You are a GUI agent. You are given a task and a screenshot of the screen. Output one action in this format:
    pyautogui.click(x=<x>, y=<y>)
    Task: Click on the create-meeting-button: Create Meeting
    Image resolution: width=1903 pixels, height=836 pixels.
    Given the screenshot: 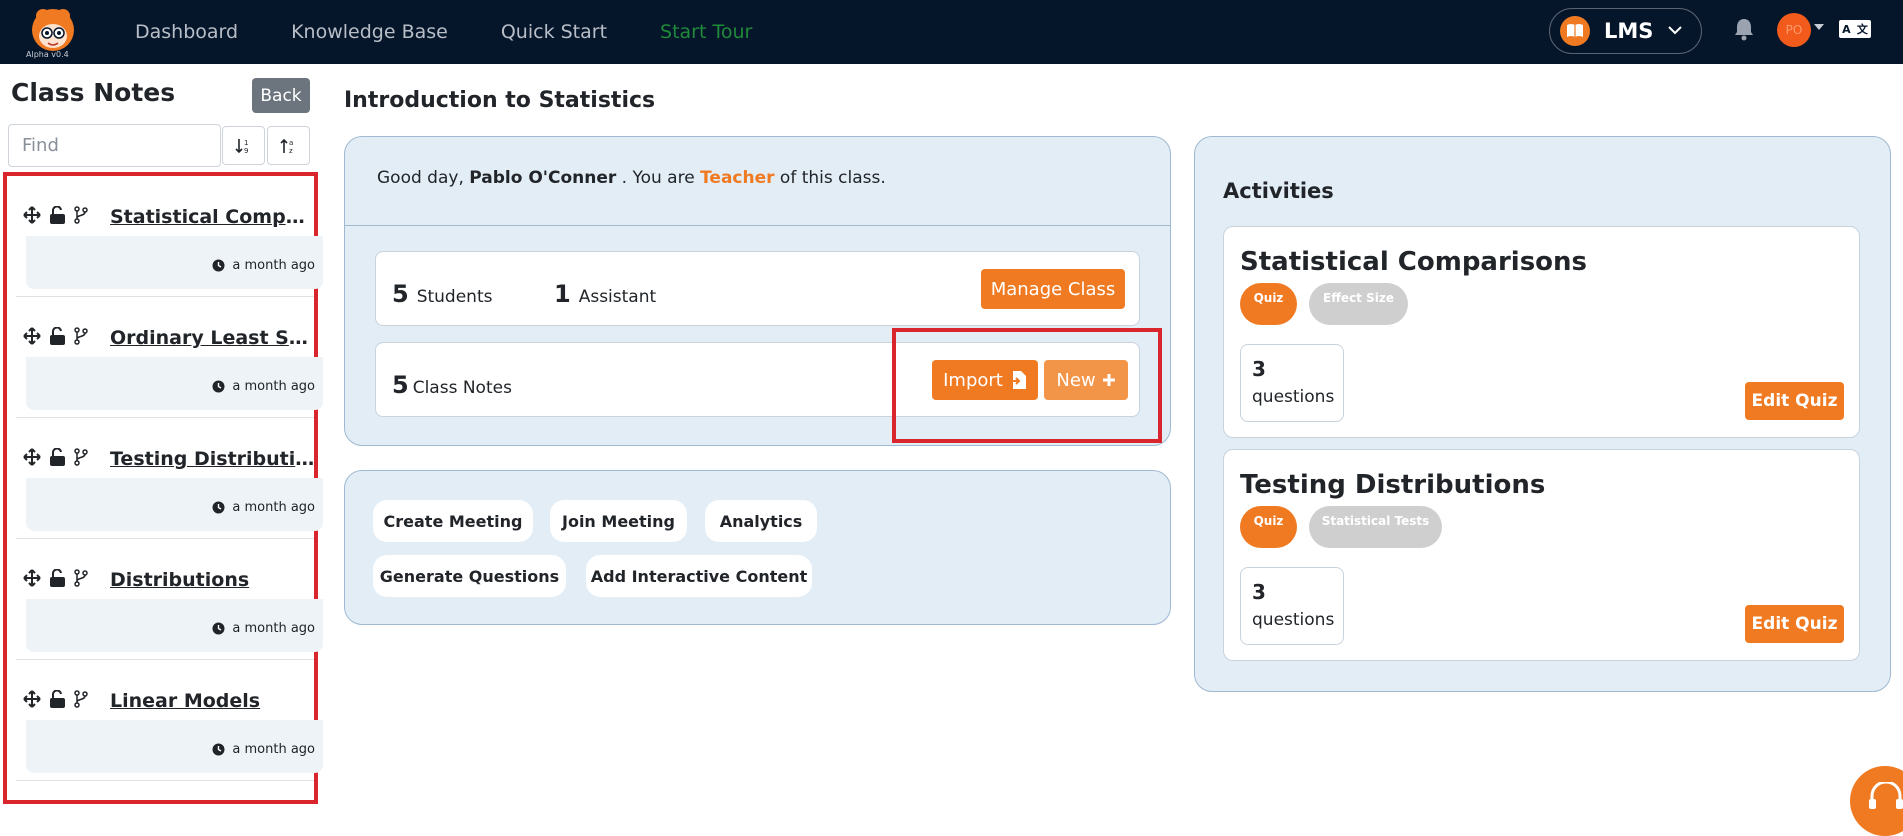 What is the action you would take?
    pyautogui.click(x=453, y=521)
    